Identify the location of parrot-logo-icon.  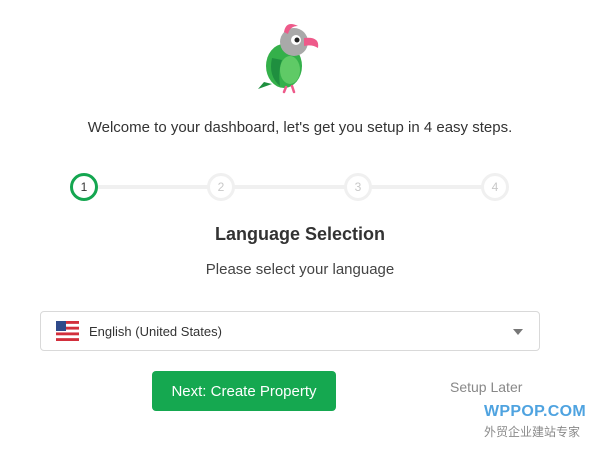
(290, 54).